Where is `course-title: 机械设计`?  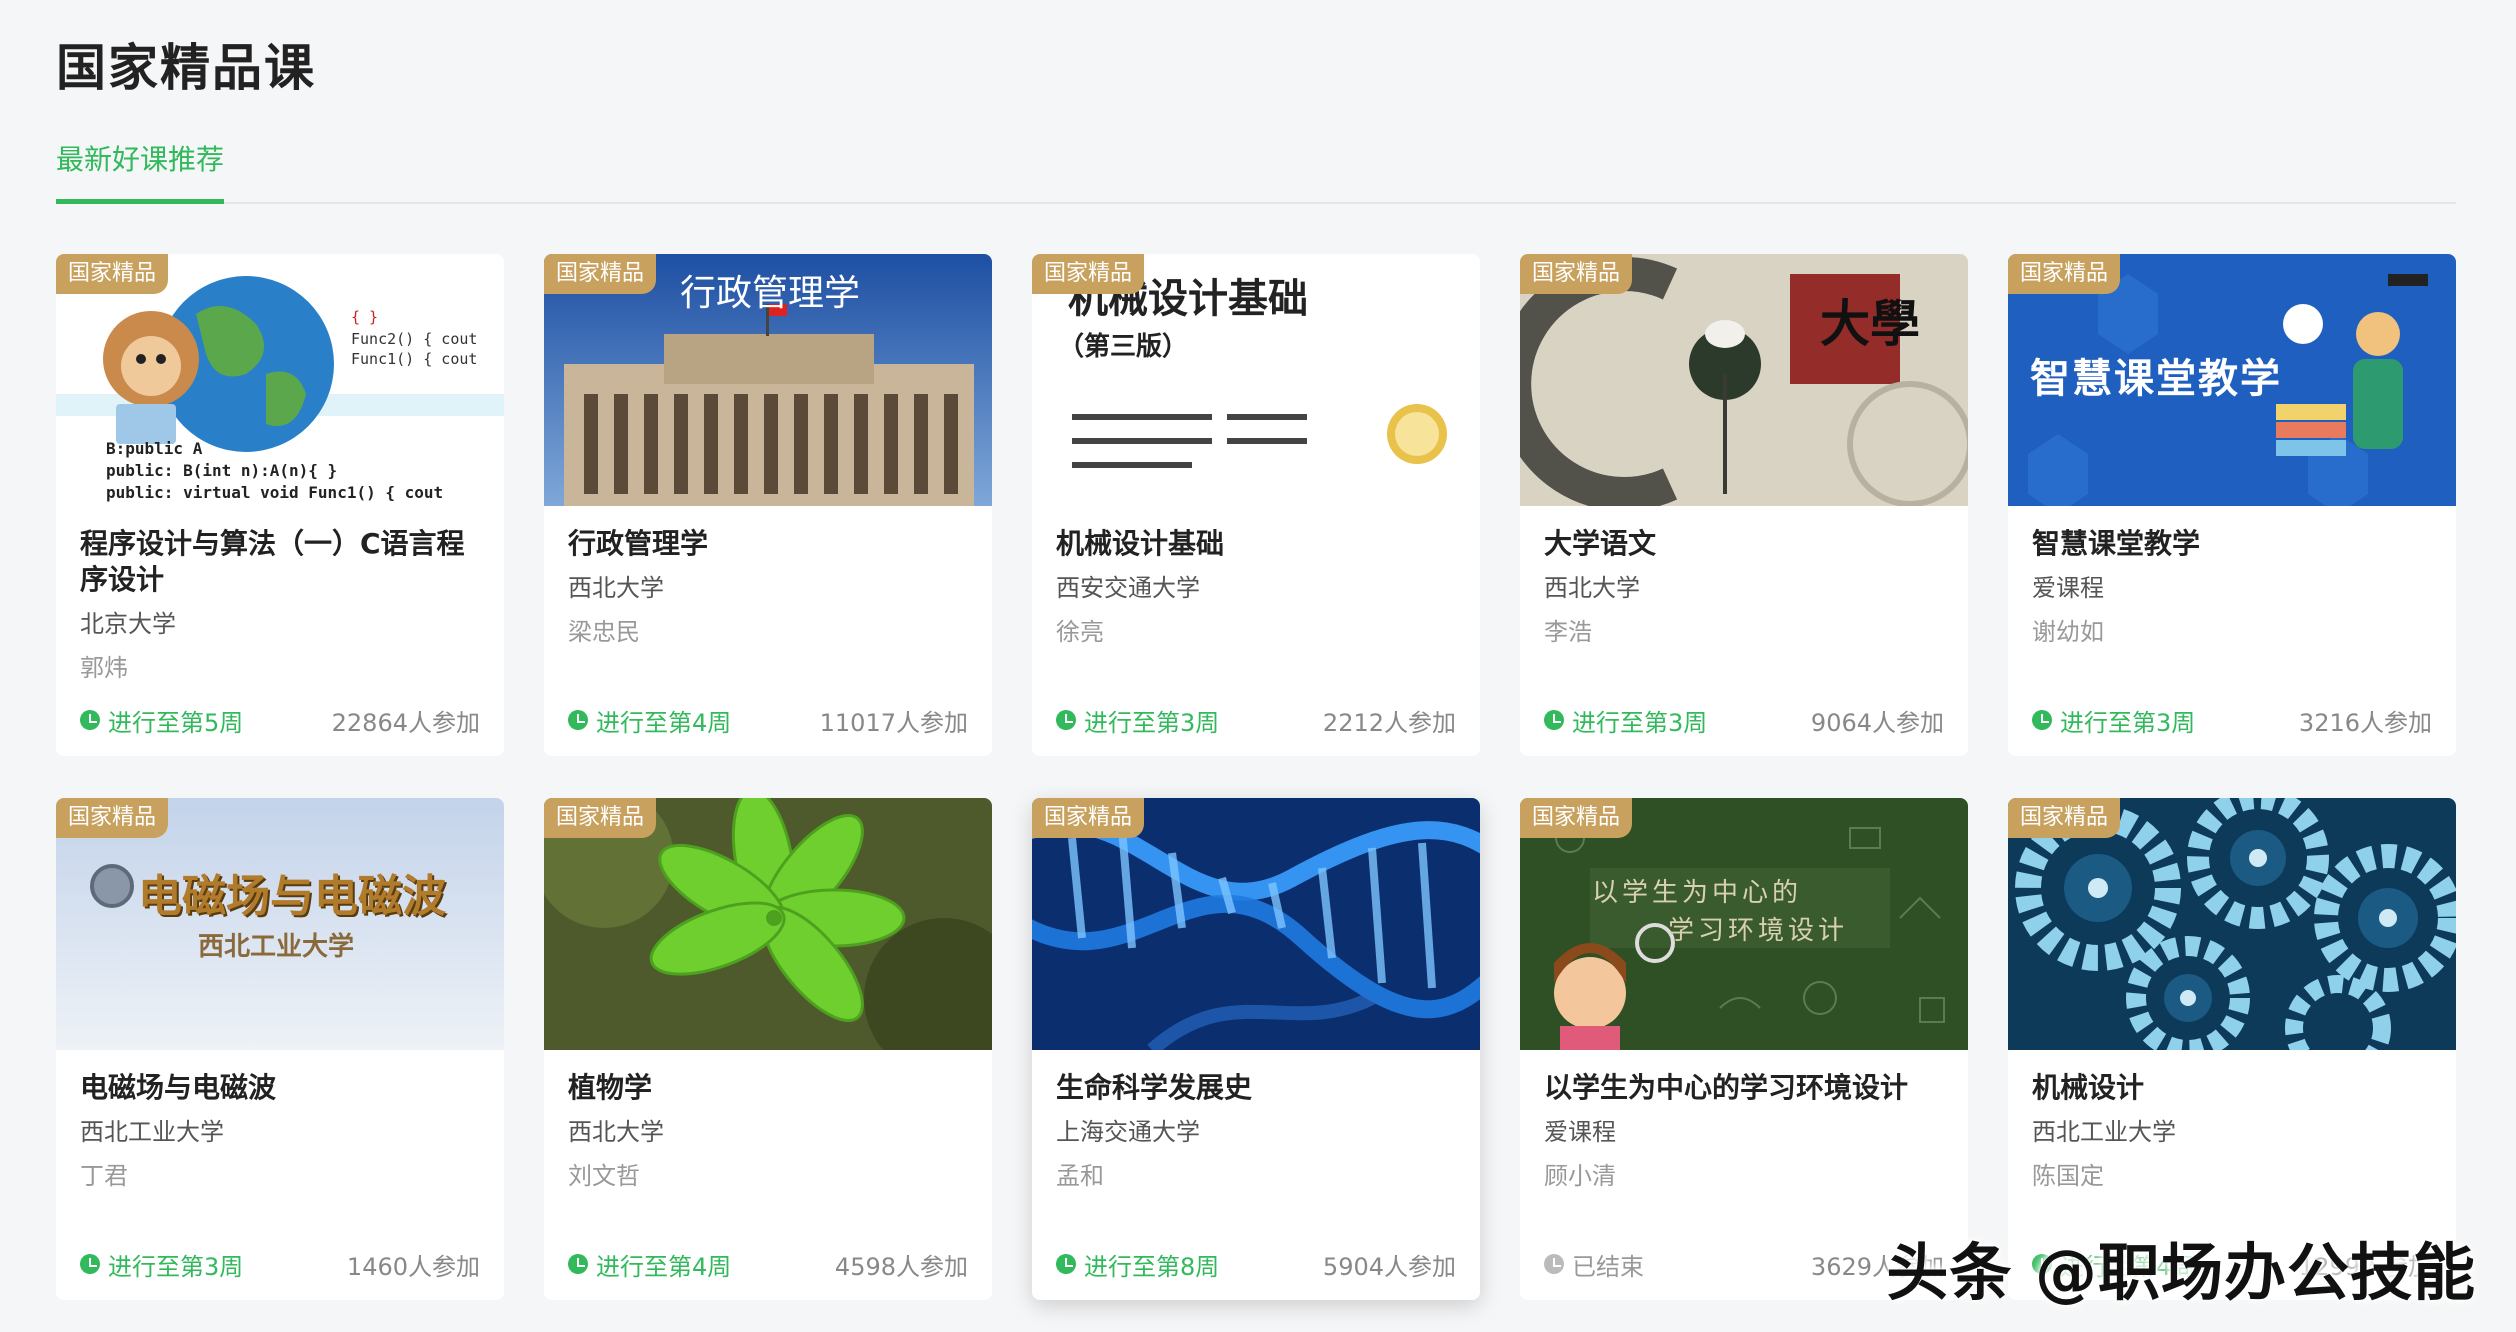
course-title: 机械设计 is located at coordinates (2232, 1088).